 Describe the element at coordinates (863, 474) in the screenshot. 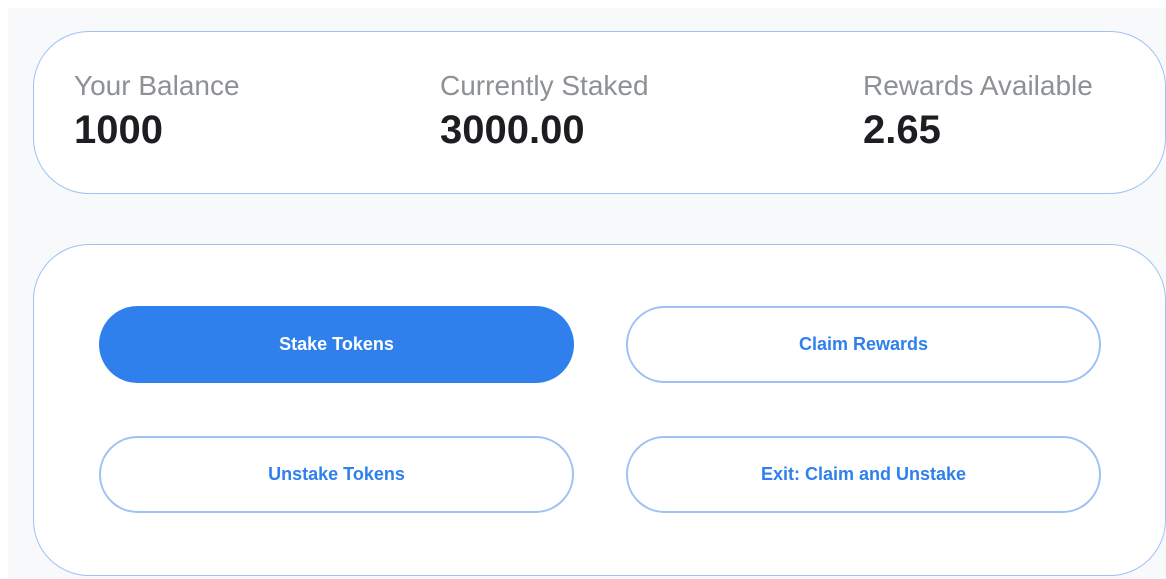

I see `exit-claim-unstake-button: Exit: Claim and Unstake` at that location.